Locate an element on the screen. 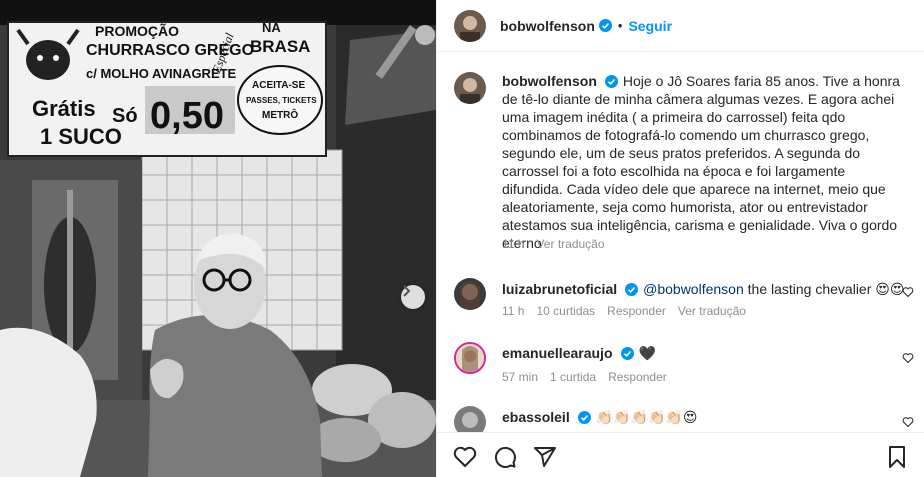 This screenshot has height=477, width=924. caption-username: bobwolfenson is located at coordinates (549, 81).